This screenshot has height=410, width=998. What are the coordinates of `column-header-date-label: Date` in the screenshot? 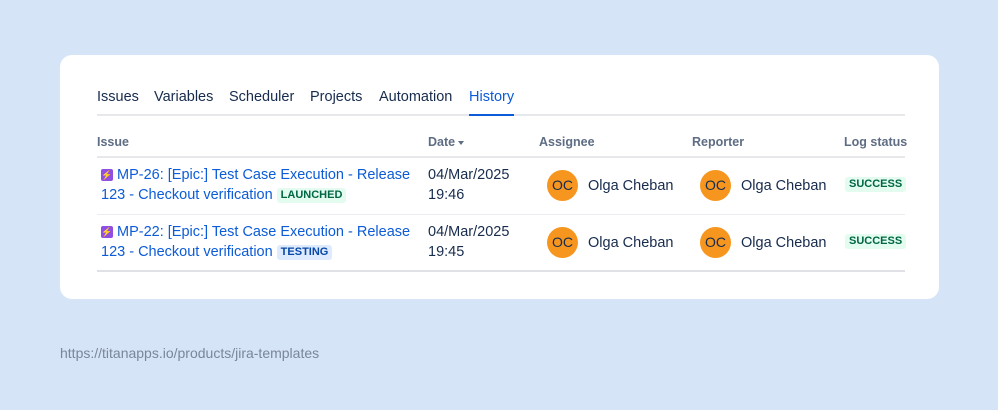 It's located at (442, 142).